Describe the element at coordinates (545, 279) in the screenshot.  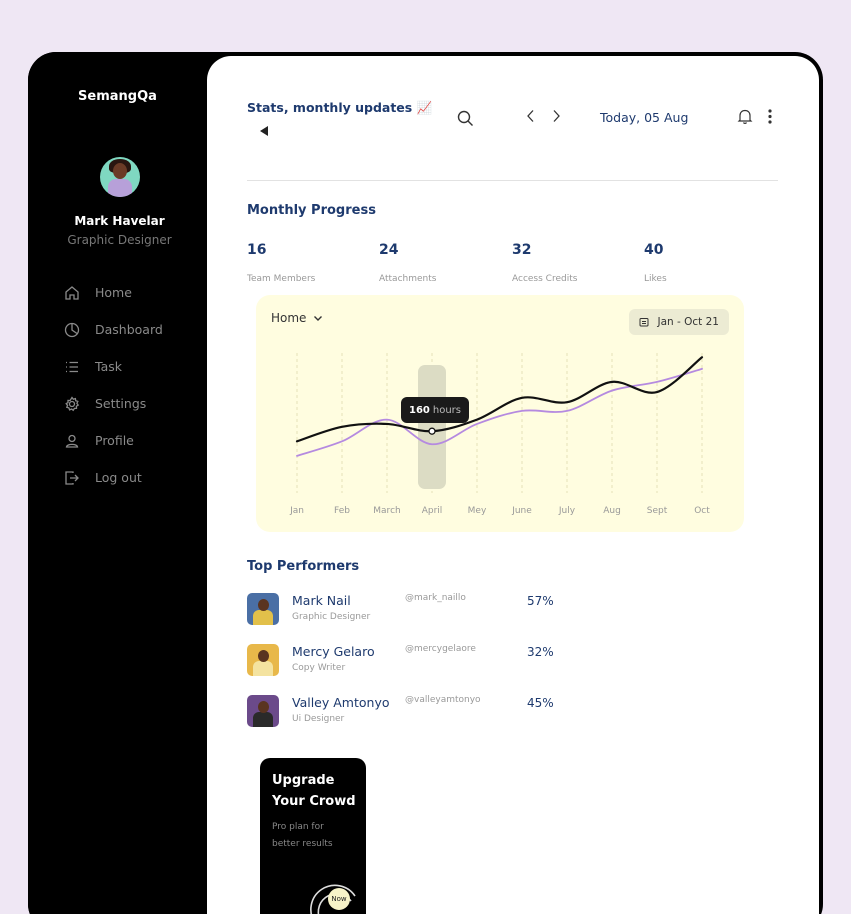
I see `stat-label: Access Credits` at that location.